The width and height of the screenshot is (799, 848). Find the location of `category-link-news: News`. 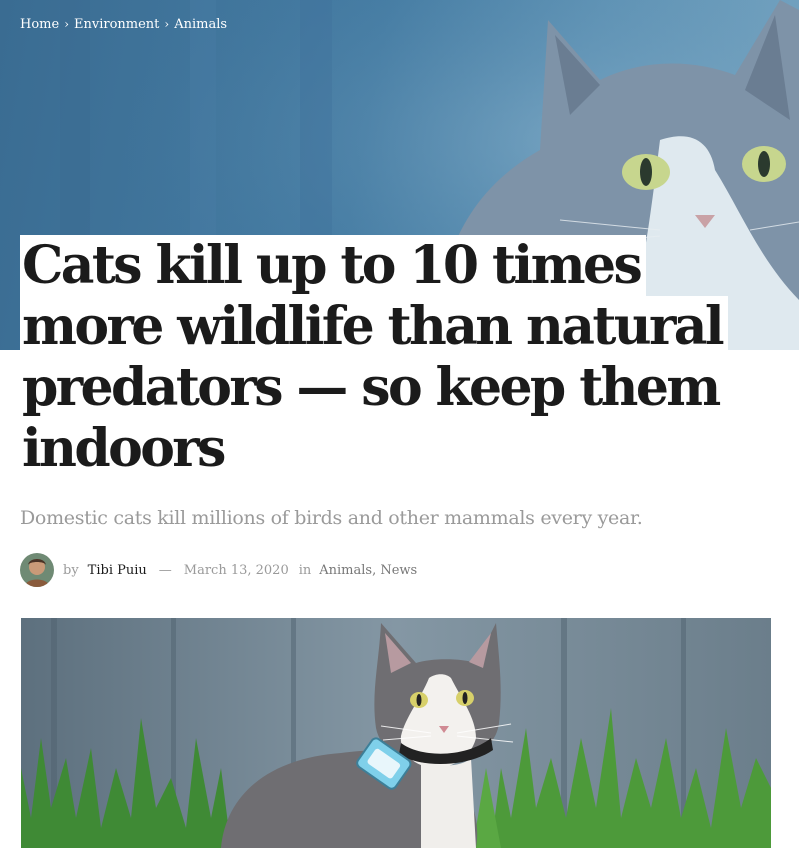

category-link-news: News is located at coordinates (398, 570).